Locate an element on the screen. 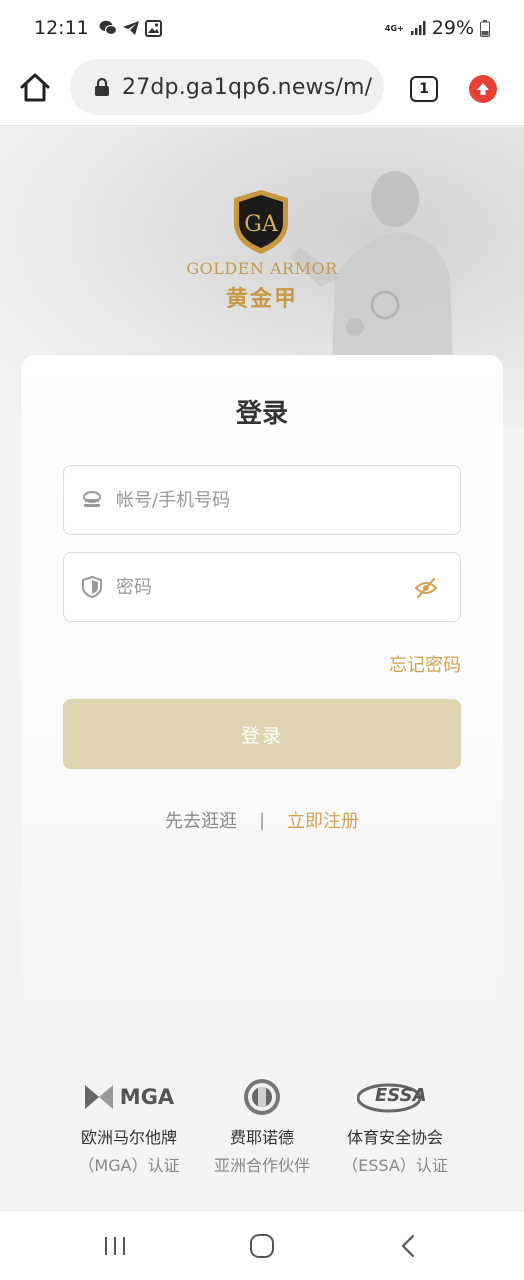 The width and height of the screenshot is (524, 1280). home-icon is located at coordinates (35, 88).